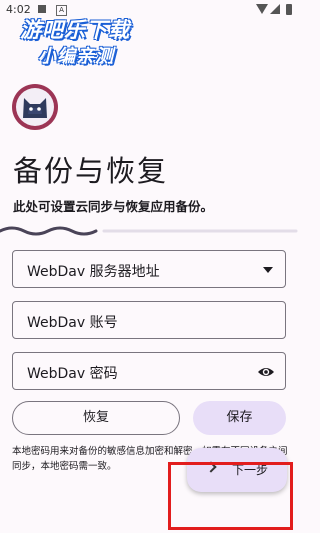 The height and width of the screenshot is (533, 320). What do you see at coordinates (96, 418) in the screenshot?
I see `restore-button: 恢复` at bounding box center [96, 418].